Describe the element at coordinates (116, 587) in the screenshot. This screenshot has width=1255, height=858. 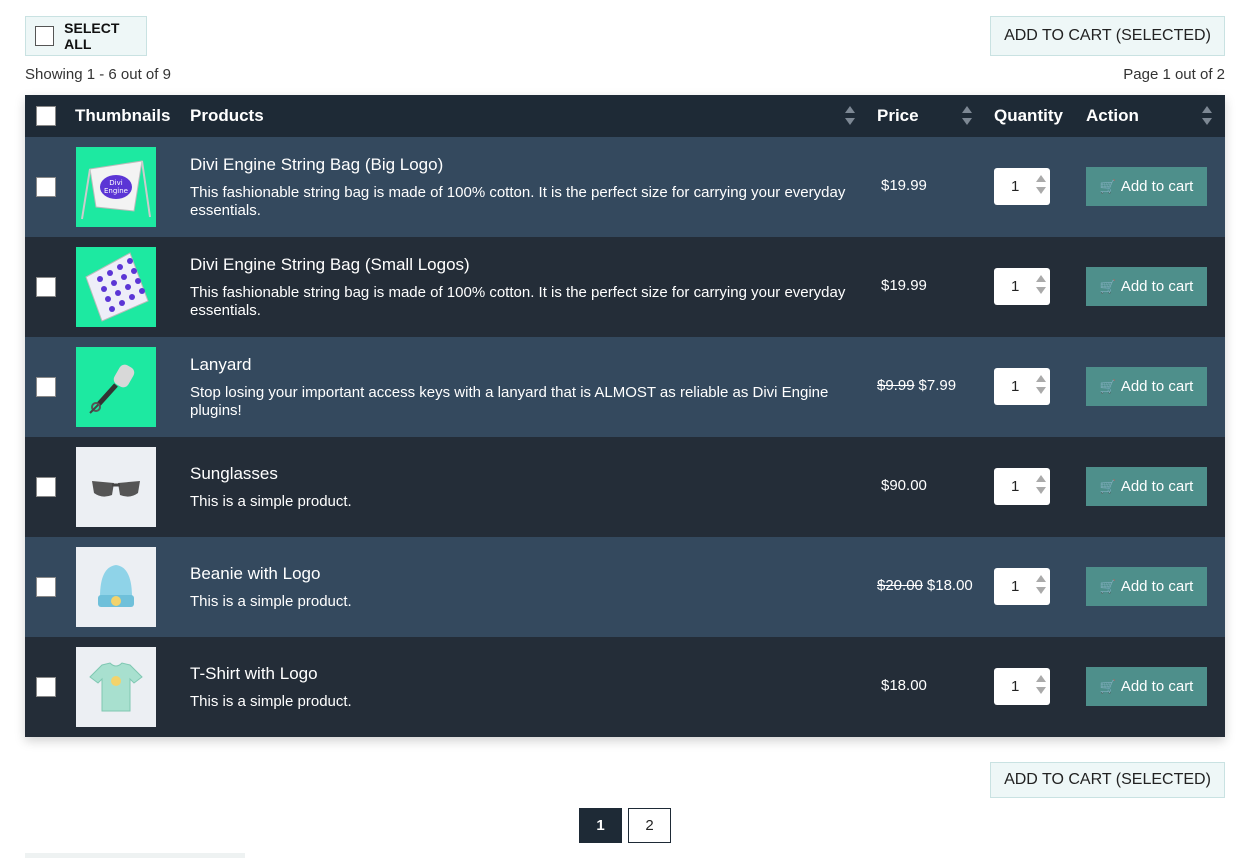
I see `beanie-image` at that location.